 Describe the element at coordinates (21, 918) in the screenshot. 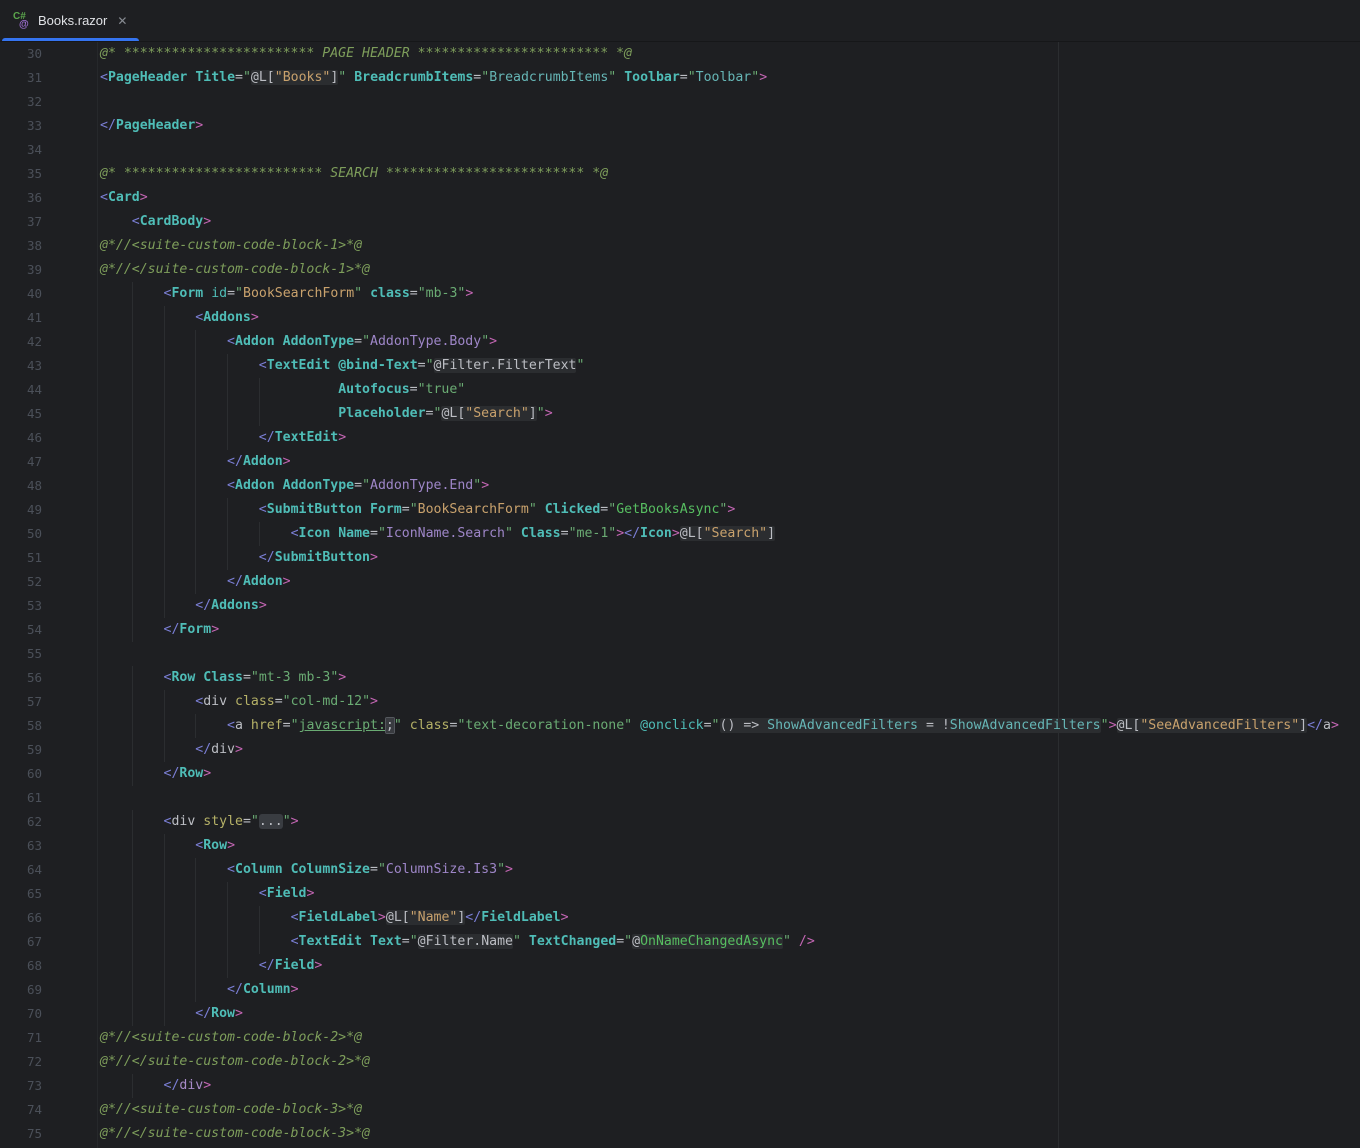

I see `line-number: 66` at that location.